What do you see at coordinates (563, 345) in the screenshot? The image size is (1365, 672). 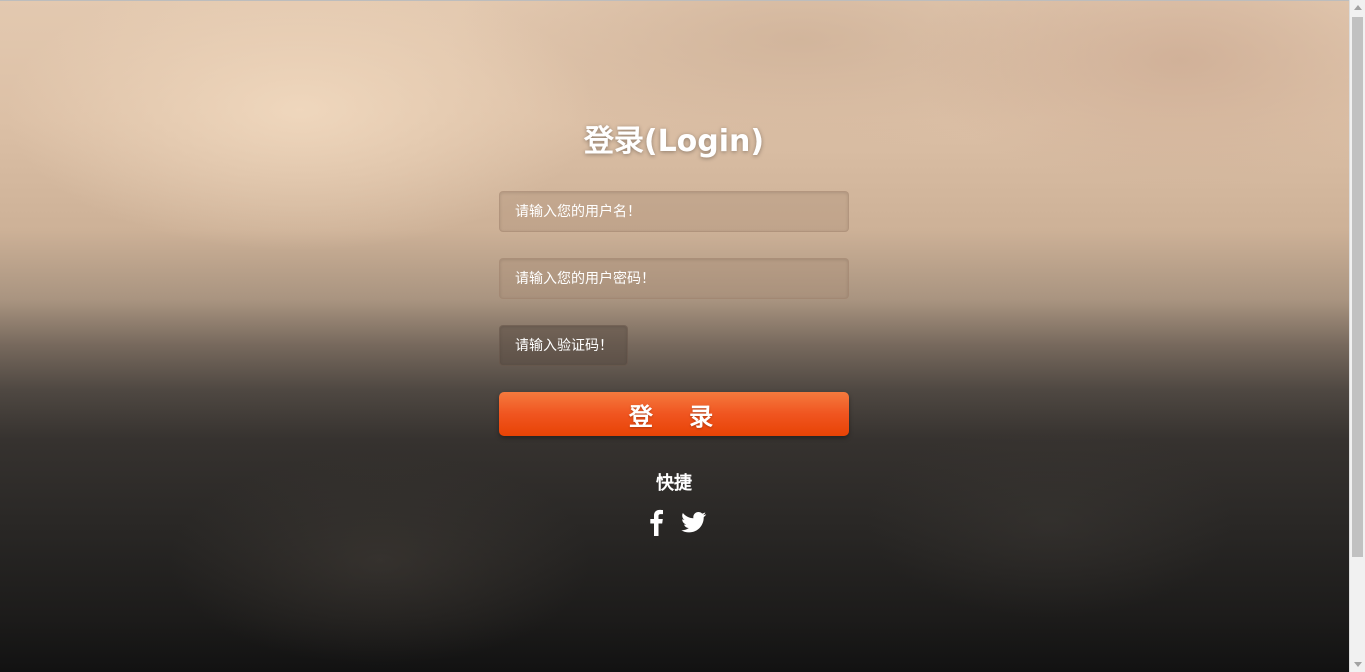 I see `captcha-input` at bounding box center [563, 345].